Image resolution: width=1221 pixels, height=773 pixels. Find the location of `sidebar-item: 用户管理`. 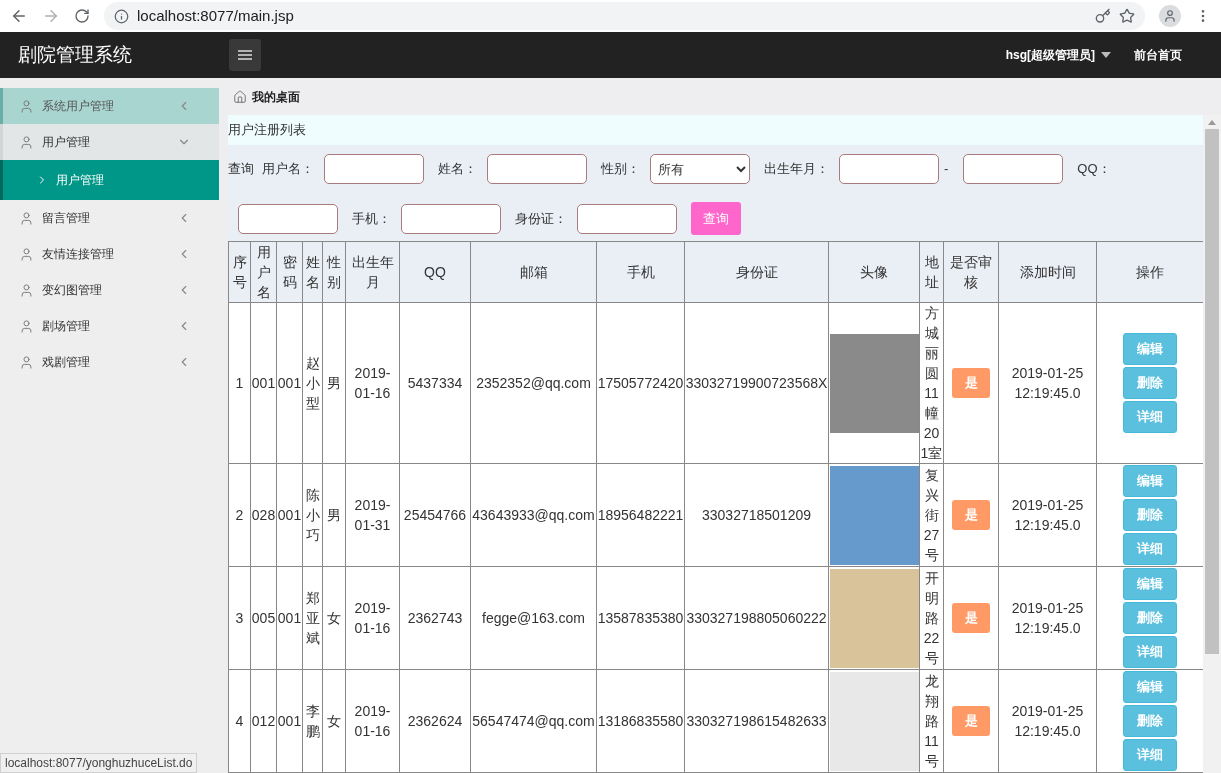

sidebar-item: 用户管理 is located at coordinates (109, 142).